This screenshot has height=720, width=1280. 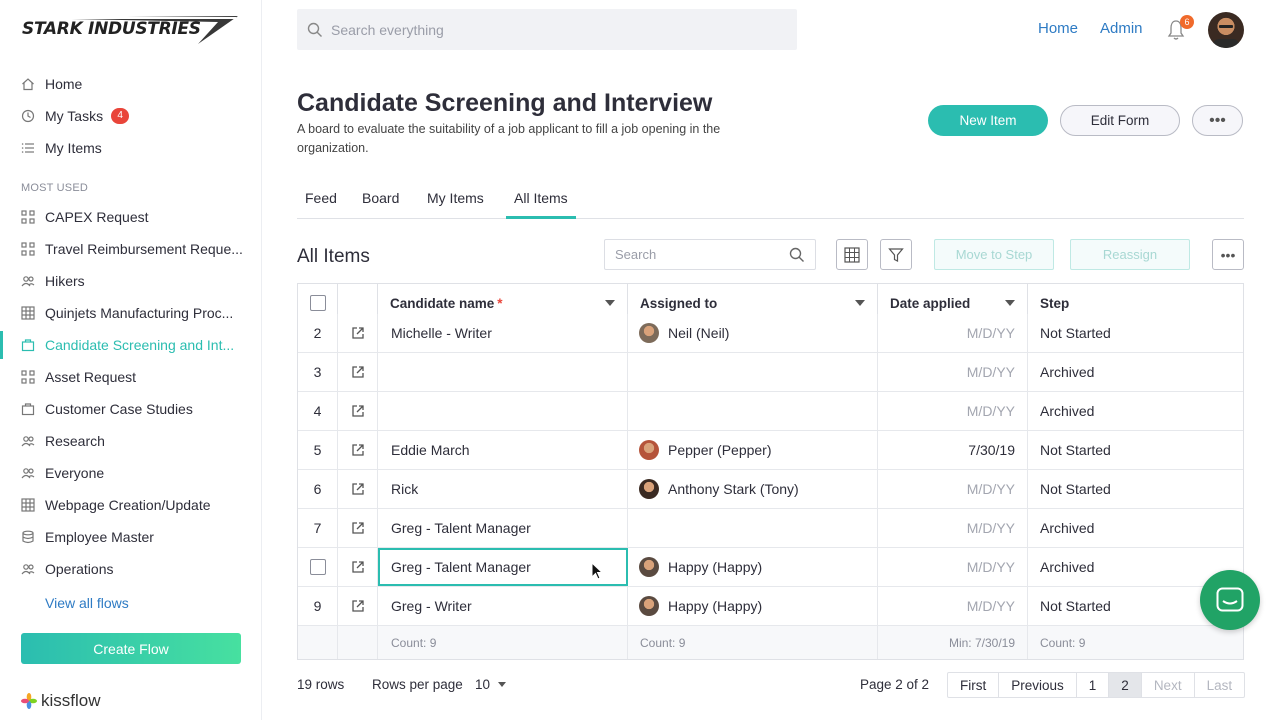 I want to click on view-all-flows-link: View all flows, so click(x=87, y=603).